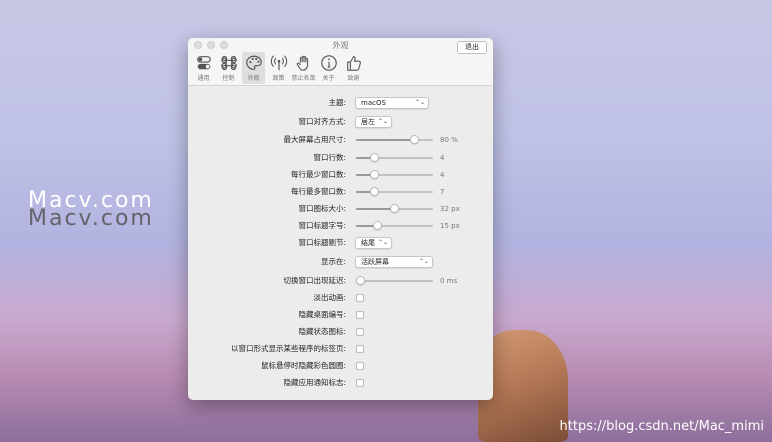 This screenshot has height=442, width=772. I want to click on setting-row-alignment: 窗口对齐方式: 居左 ⌃⌄, so click(340, 122).